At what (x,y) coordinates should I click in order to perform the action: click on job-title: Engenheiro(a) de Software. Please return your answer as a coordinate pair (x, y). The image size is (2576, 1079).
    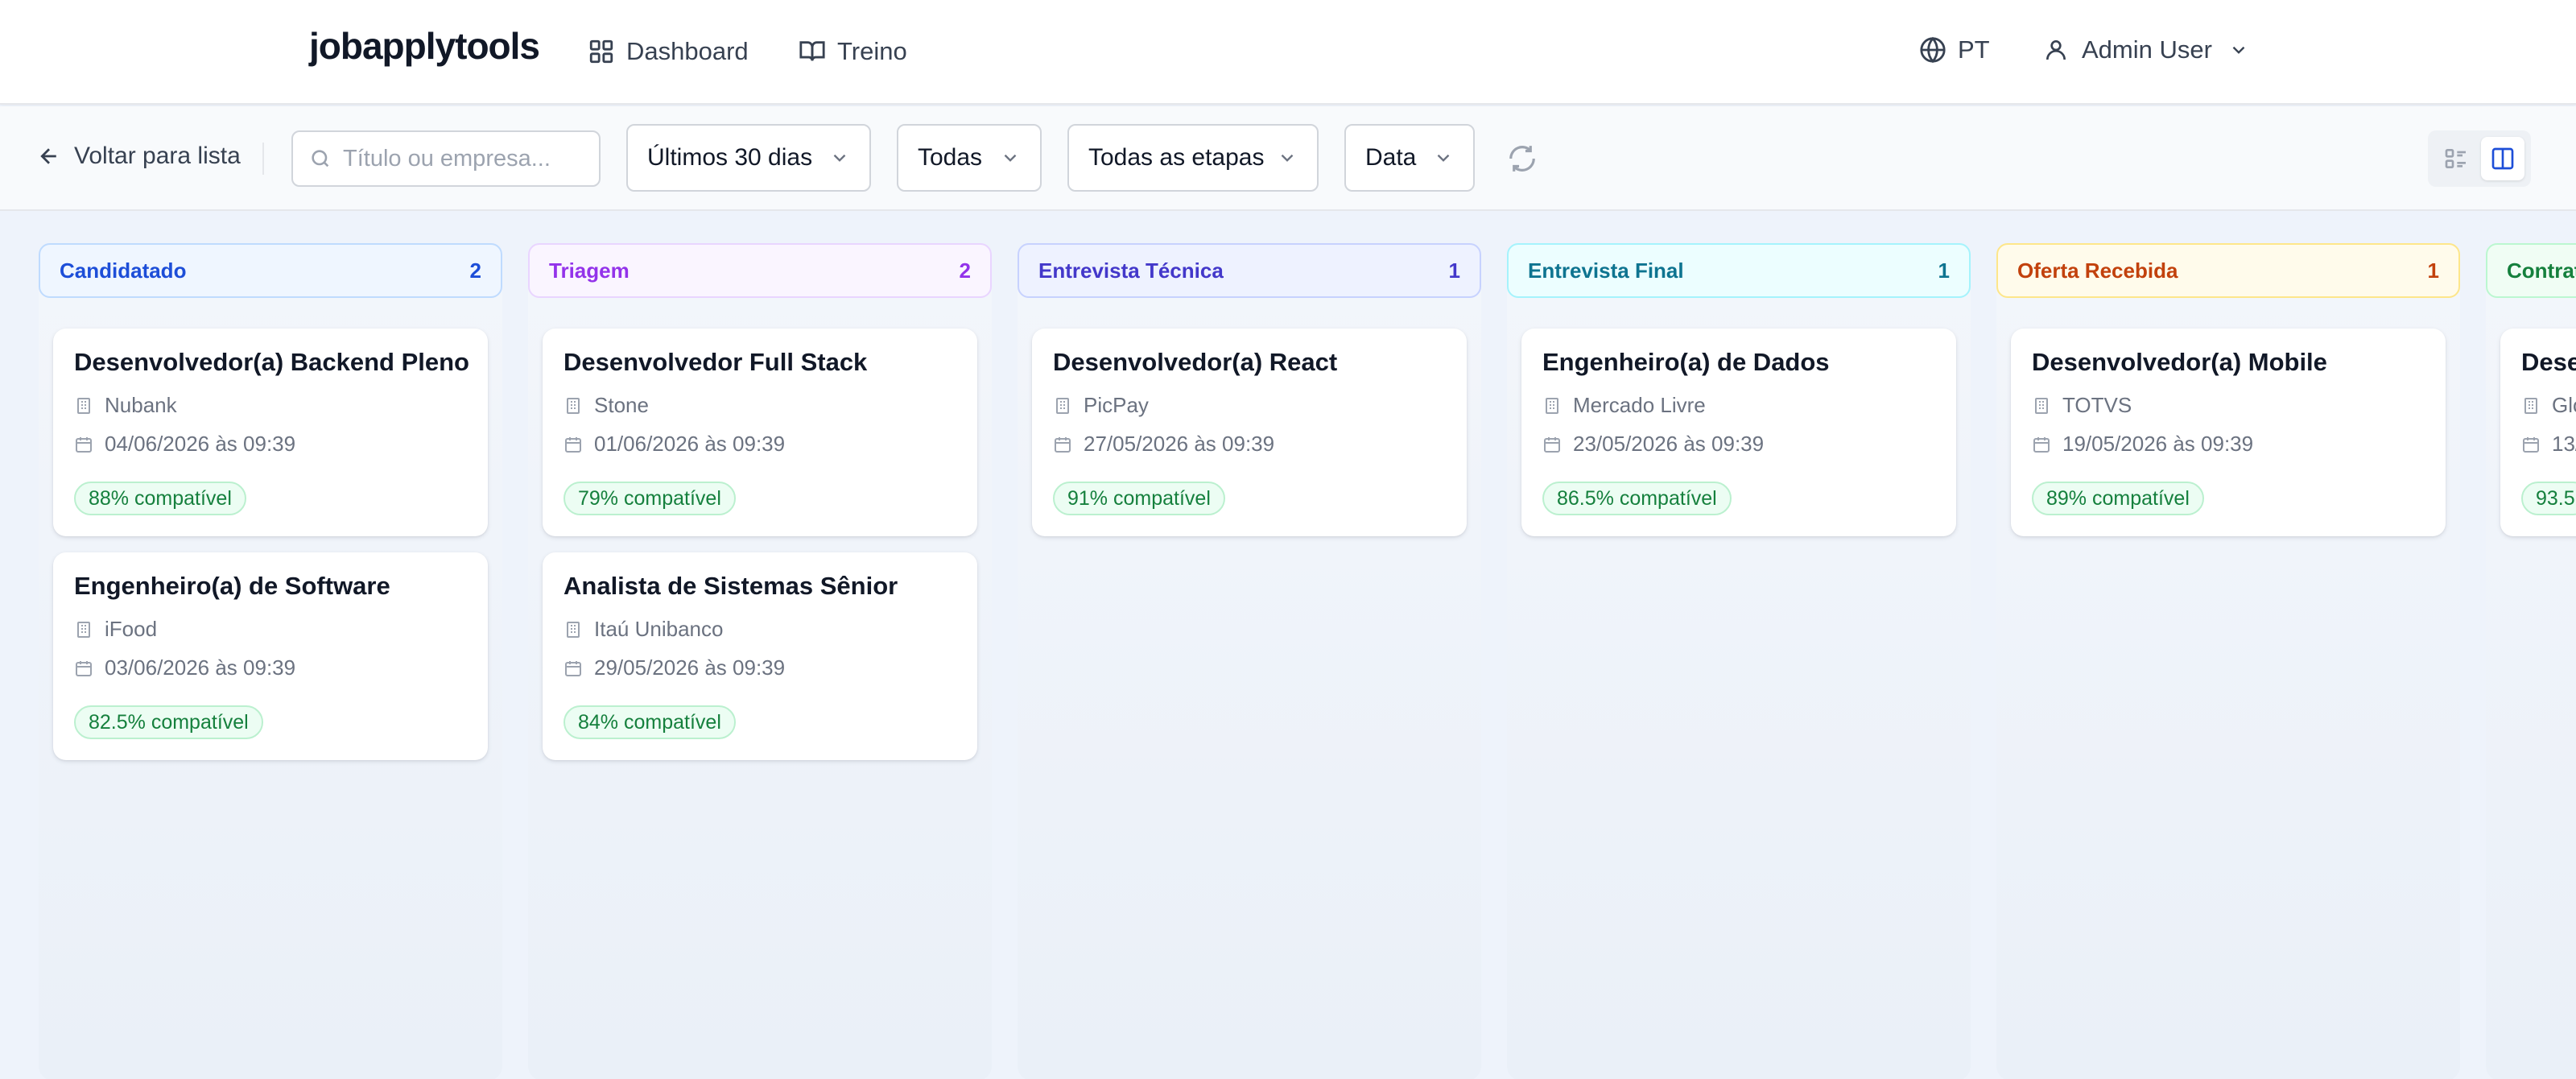
    Looking at the image, I should click on (232, 586).